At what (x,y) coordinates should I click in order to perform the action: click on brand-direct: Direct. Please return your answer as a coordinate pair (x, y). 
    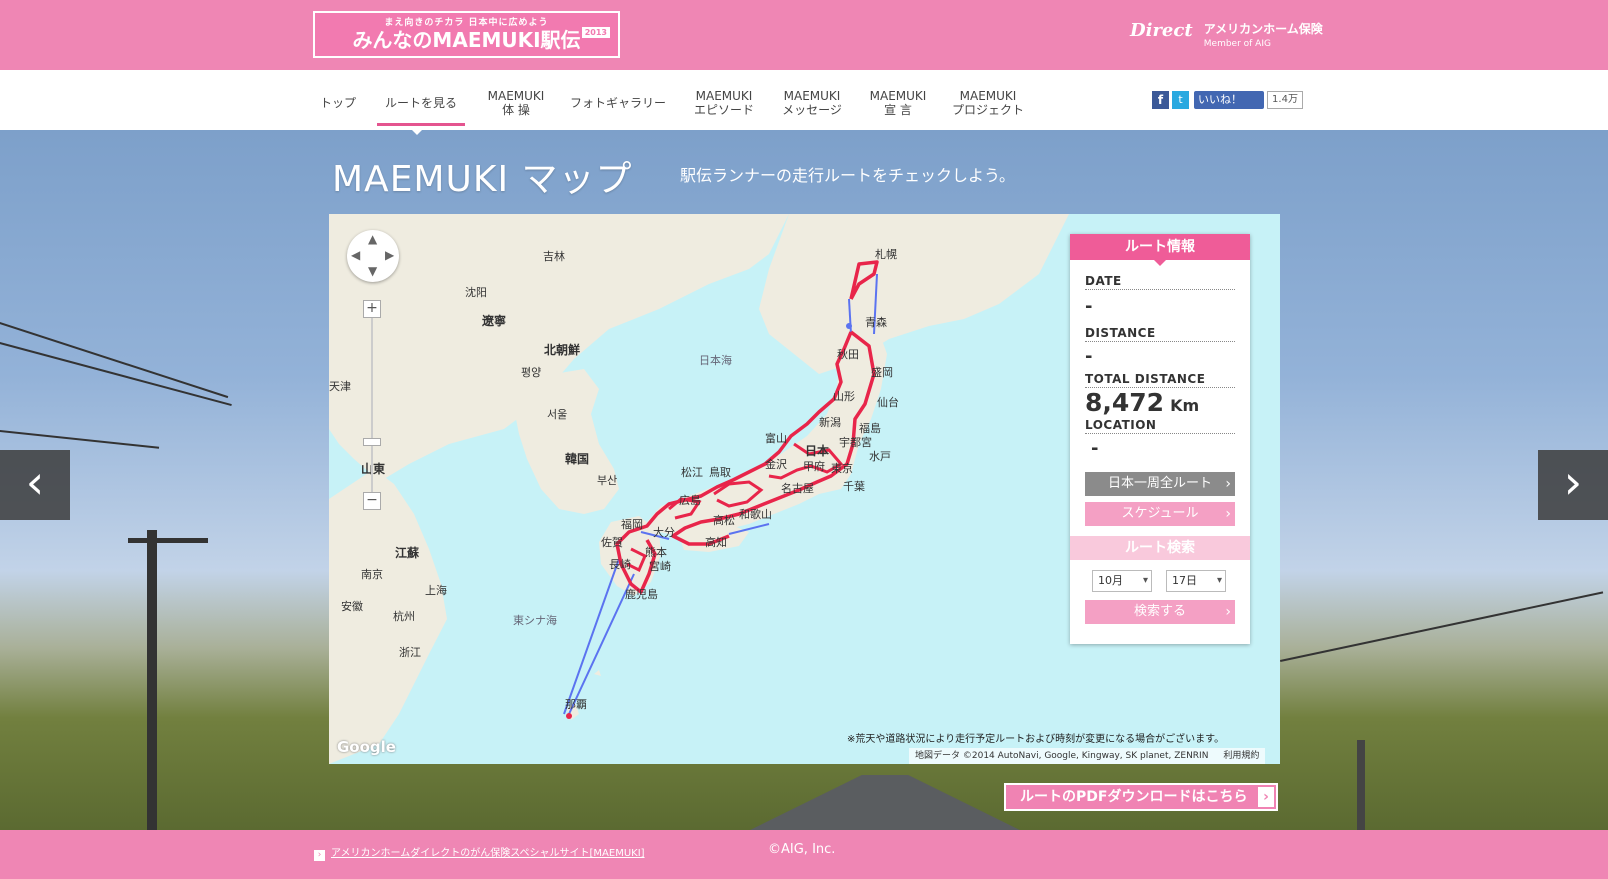
    Looking at the image, I should click on (1161, 30).